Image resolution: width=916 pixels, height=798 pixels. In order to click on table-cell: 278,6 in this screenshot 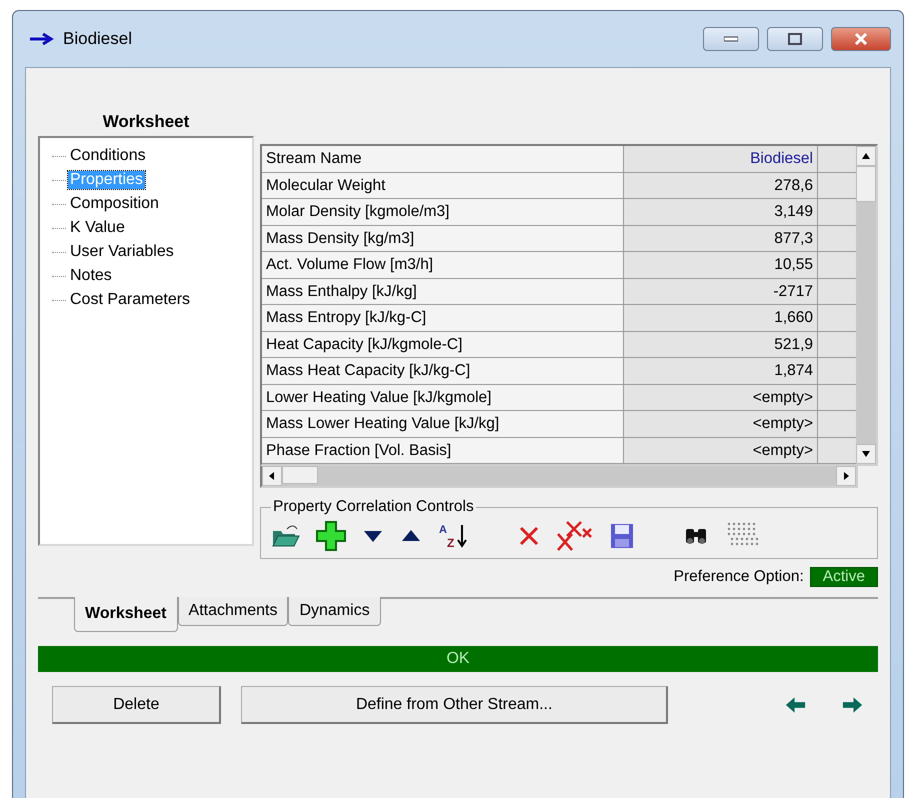, I will do `click(721, 185)`.